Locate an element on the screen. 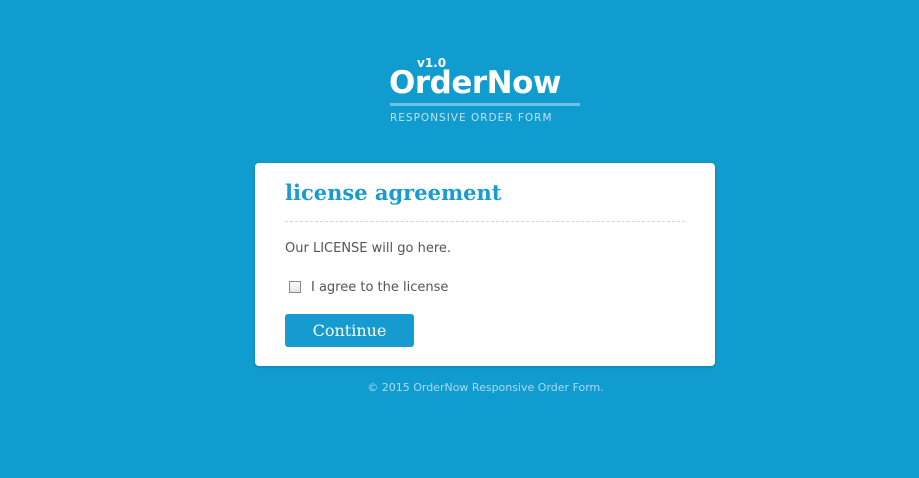 The height and width of the screenshot is (478, 919). logo-tagline: RESPONSIVE ORDER FORM is located at coordinates (471, 118).